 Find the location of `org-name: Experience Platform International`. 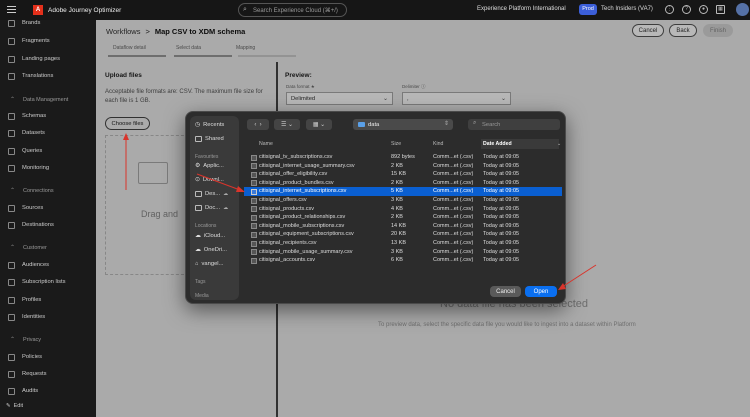

org-name: Experience Platform International is located at coordinates (521, 9).